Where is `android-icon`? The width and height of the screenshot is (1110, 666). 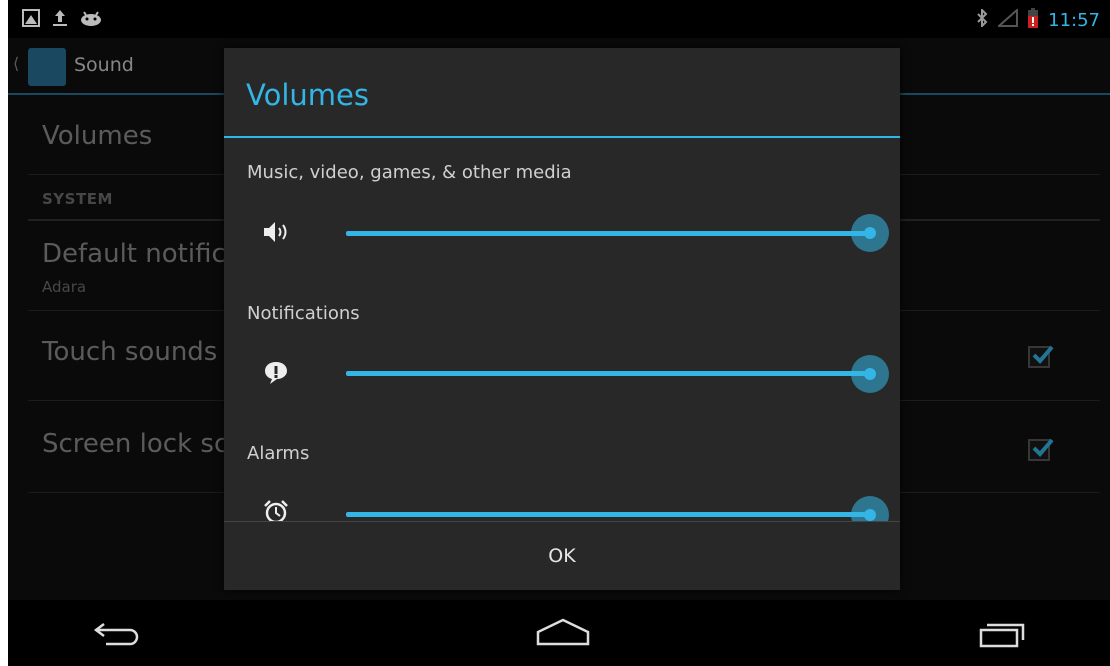
android-icon is located at coordinates (91, 20).